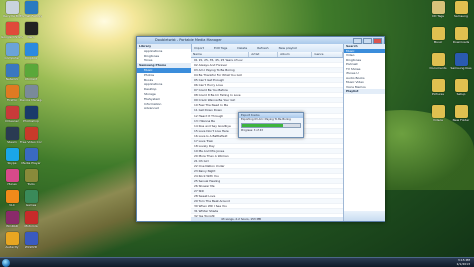  I want to click on desktop-icon: Downloads, so click(461, 35).